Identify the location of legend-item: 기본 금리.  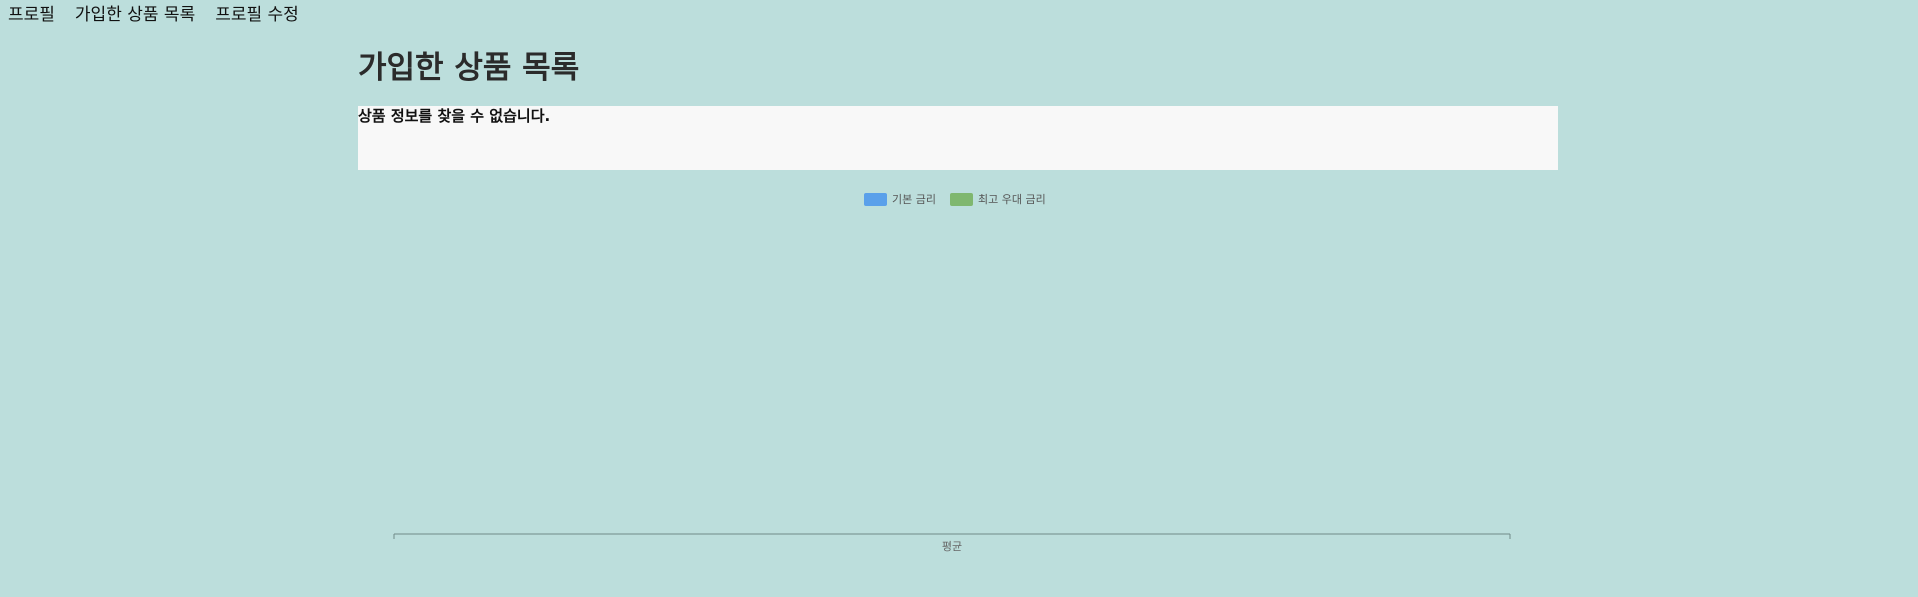
(900, 199).